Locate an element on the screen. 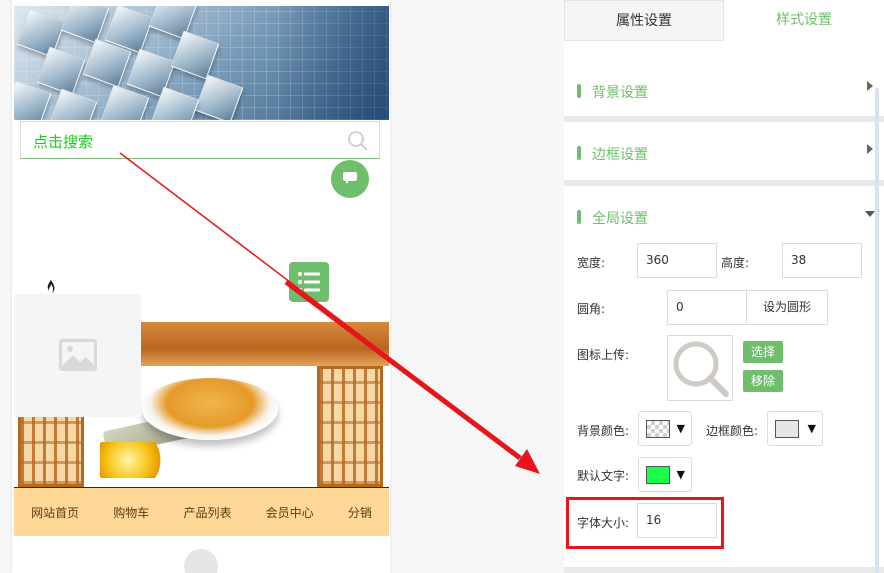  default-text-label: 默认文字: is located at coordinates (603, 476).